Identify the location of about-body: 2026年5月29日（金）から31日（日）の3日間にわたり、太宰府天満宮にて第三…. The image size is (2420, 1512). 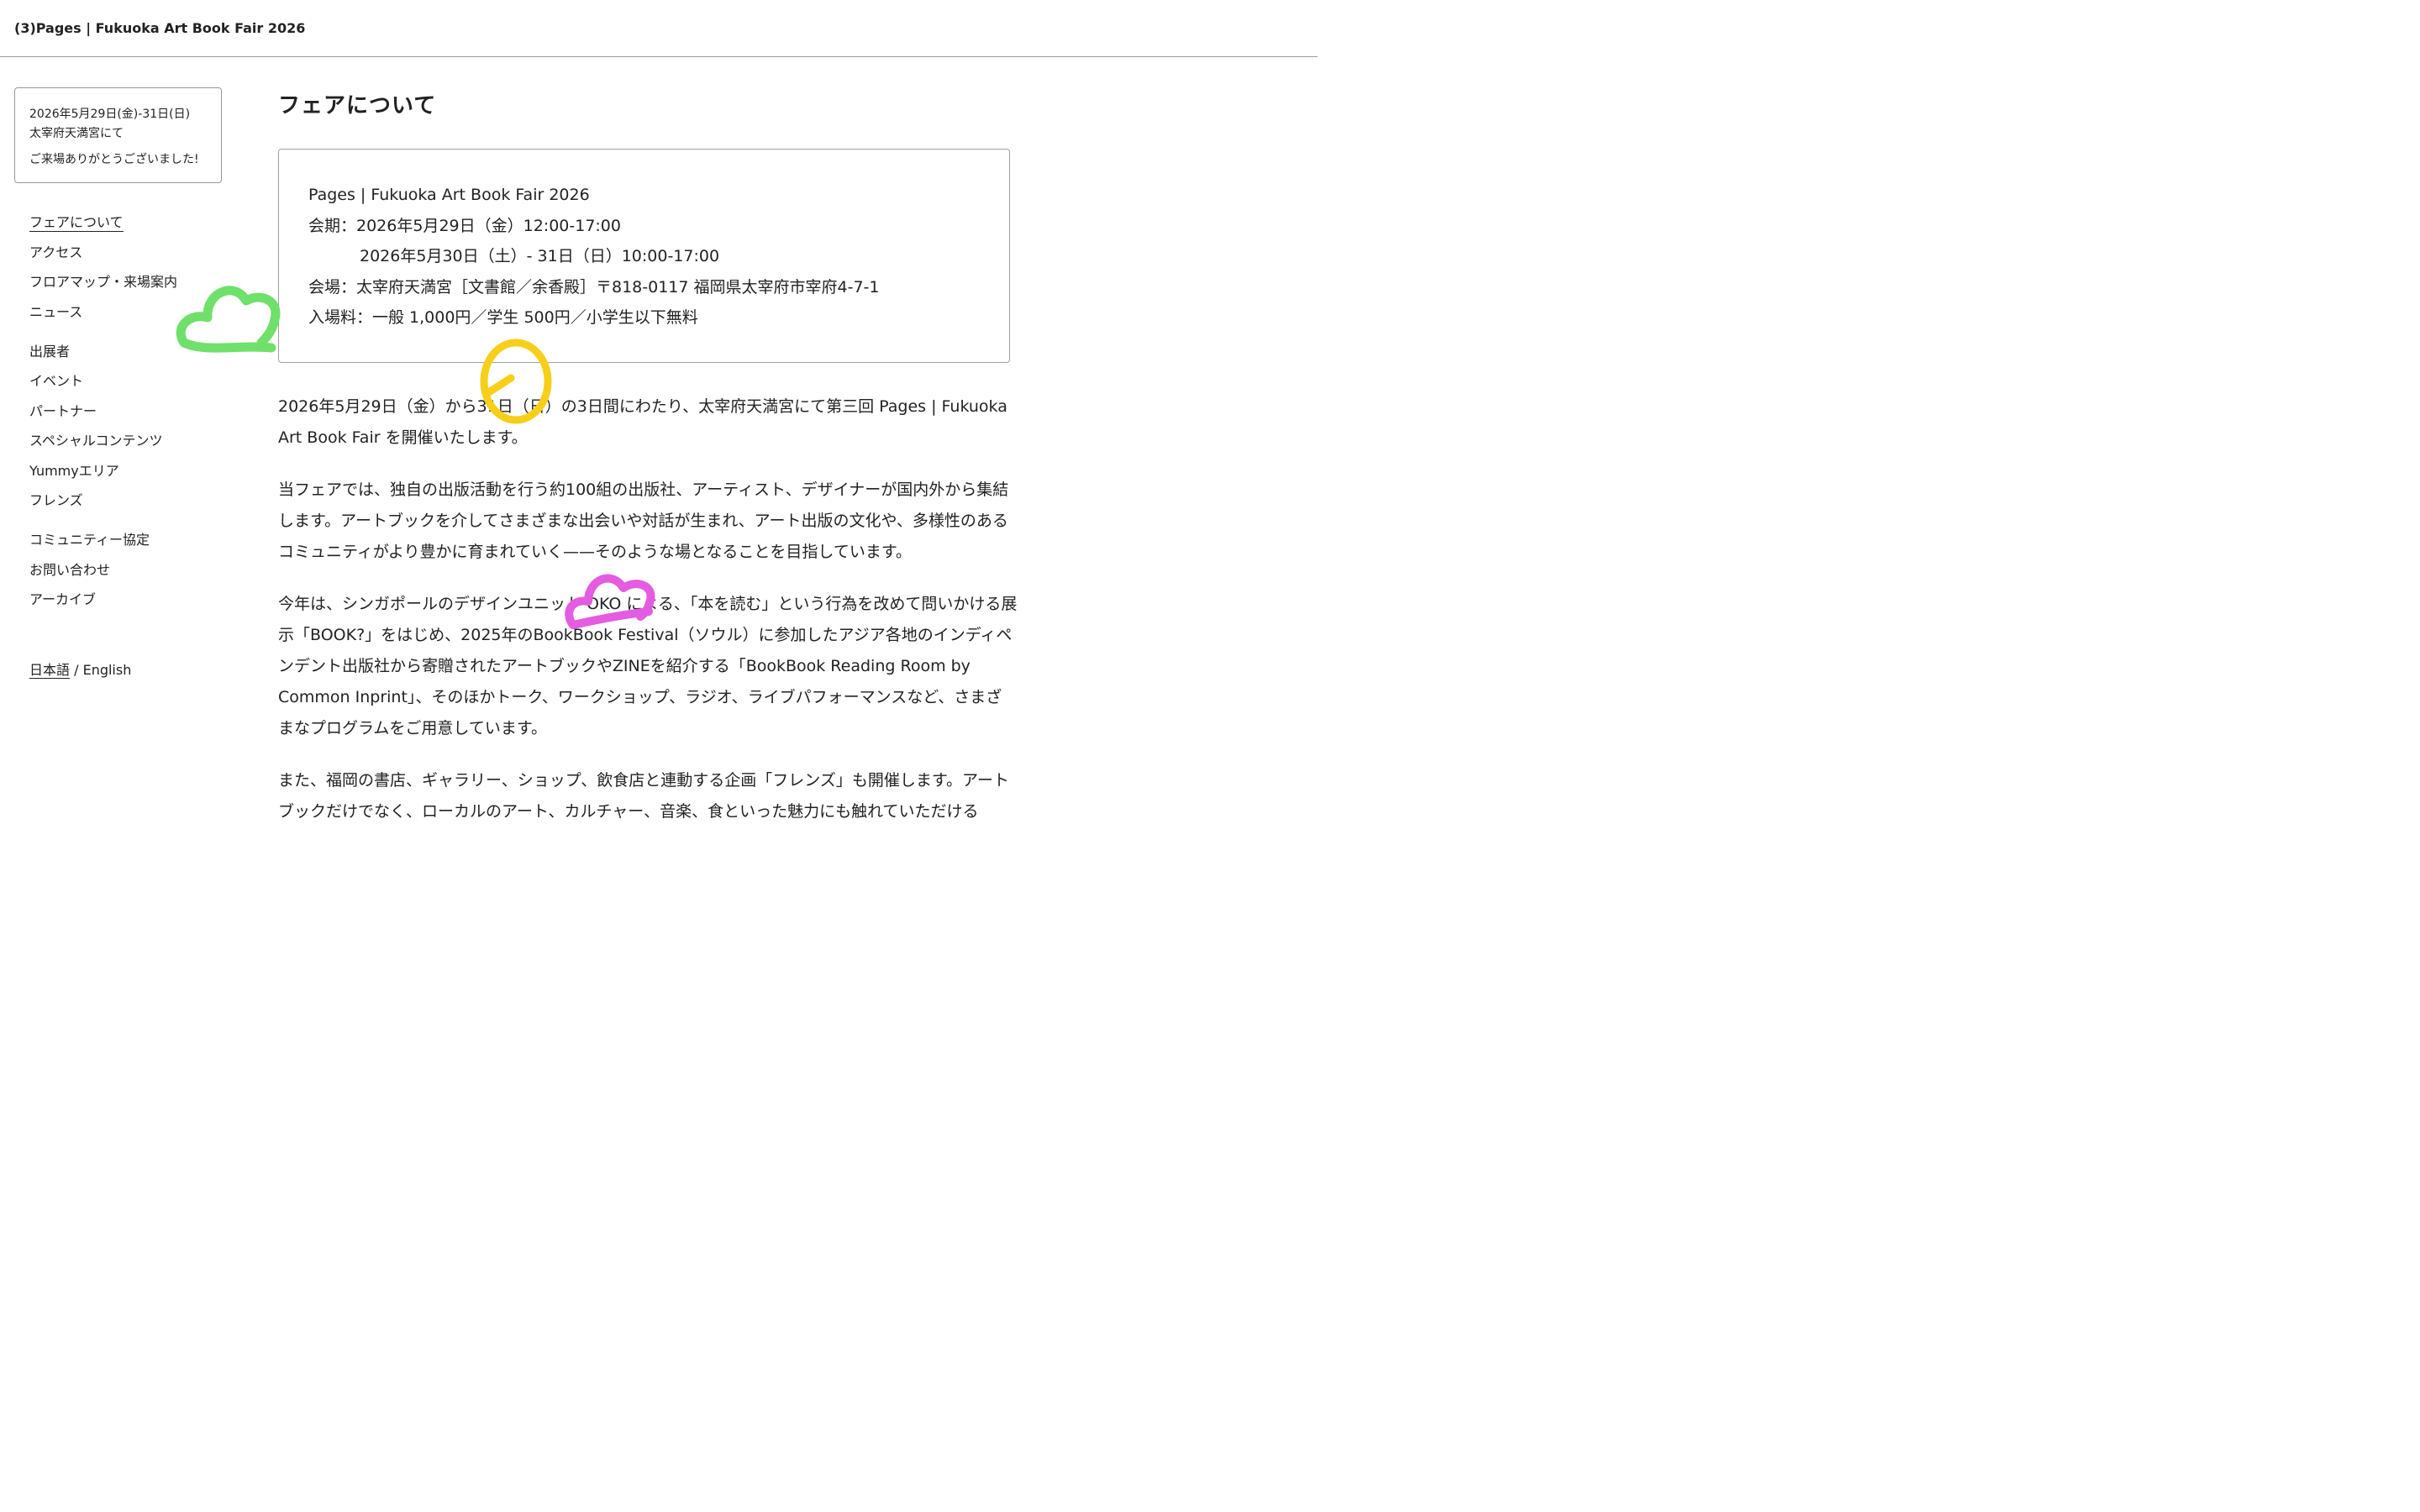
(648, 619).